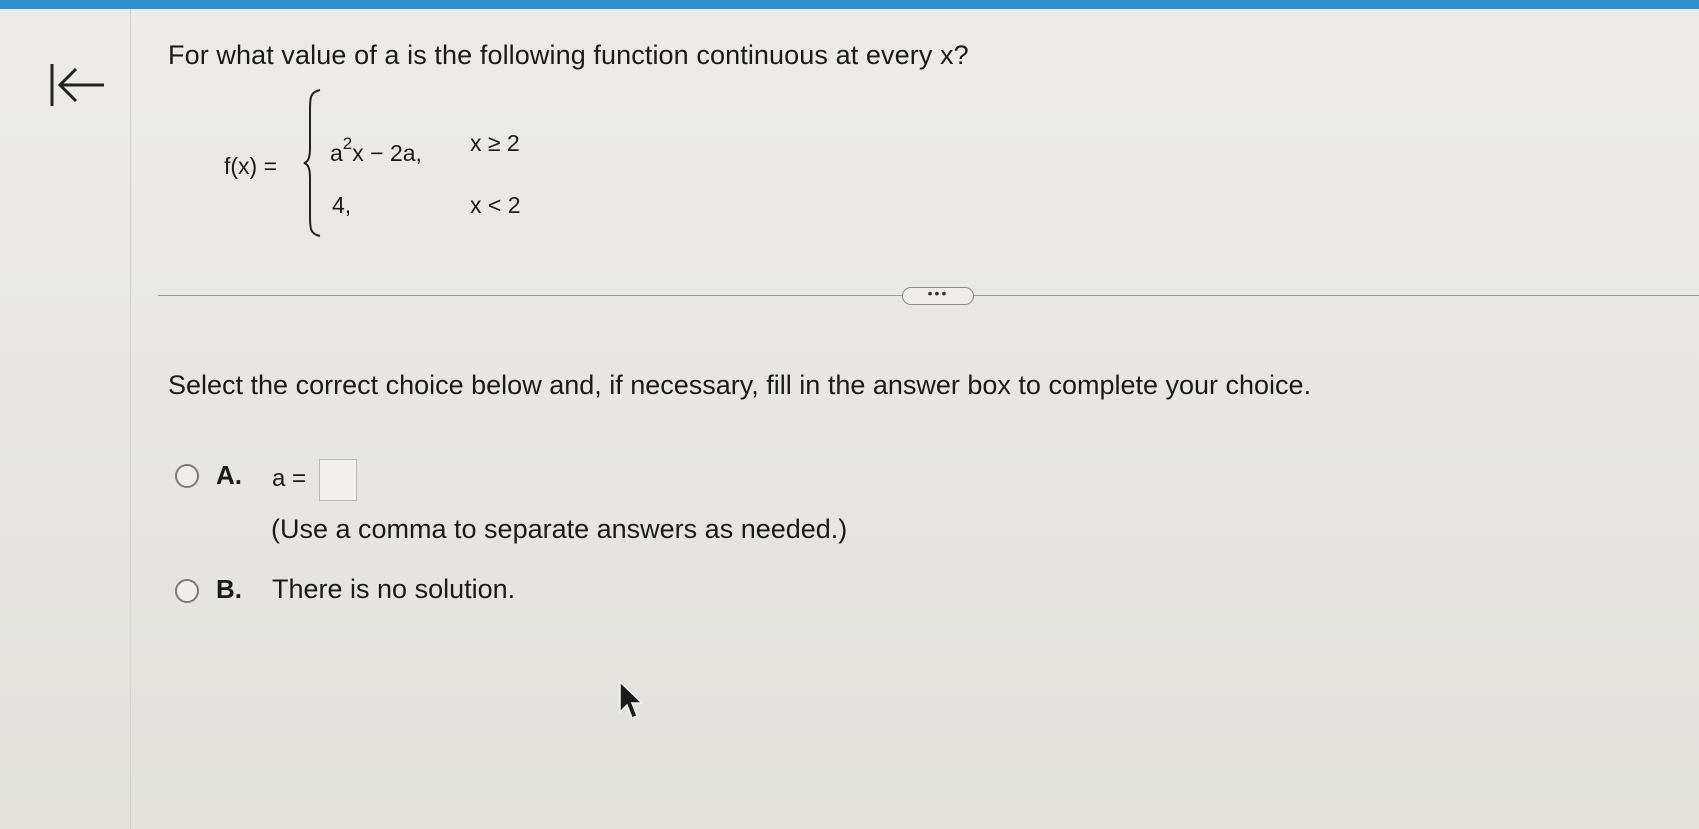 Image resolution: width=1699 pixels, height=829 pixels. I want to click on case-2-expression: 4,, so click(342, 205).